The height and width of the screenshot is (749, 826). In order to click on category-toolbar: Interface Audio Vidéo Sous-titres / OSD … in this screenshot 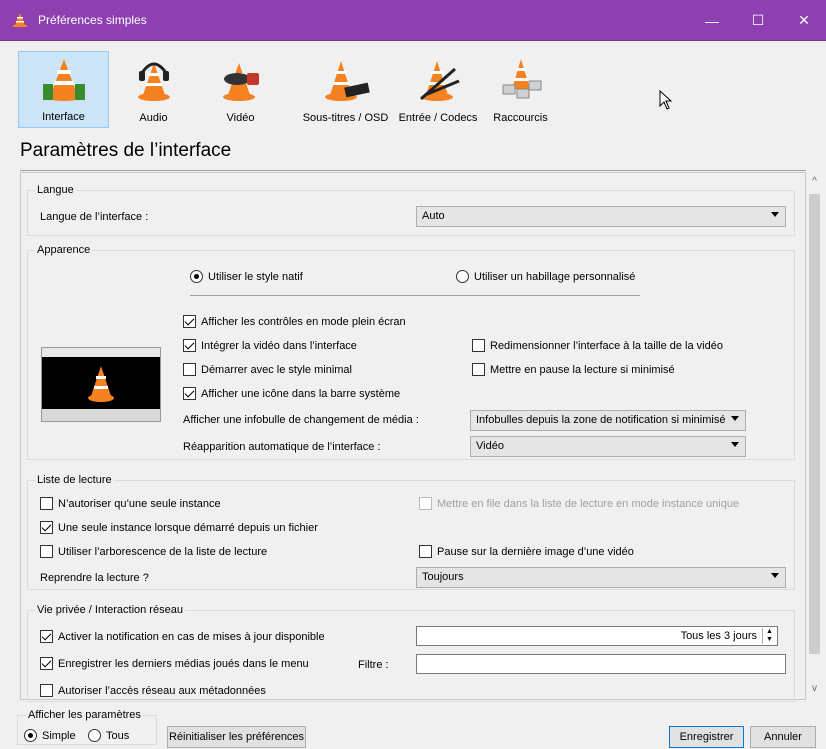, I will do `click(298, 89)`.